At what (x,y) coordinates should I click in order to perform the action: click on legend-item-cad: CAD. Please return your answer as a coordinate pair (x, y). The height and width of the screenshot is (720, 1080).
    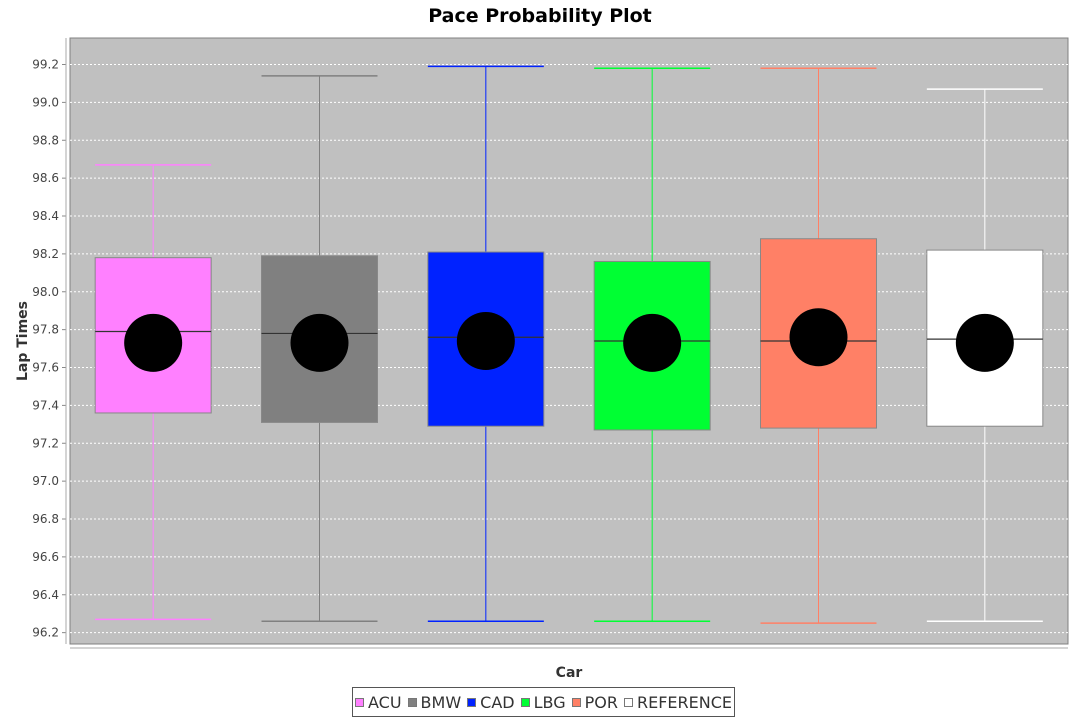
    Looking at the image, I should click on (491, 702).